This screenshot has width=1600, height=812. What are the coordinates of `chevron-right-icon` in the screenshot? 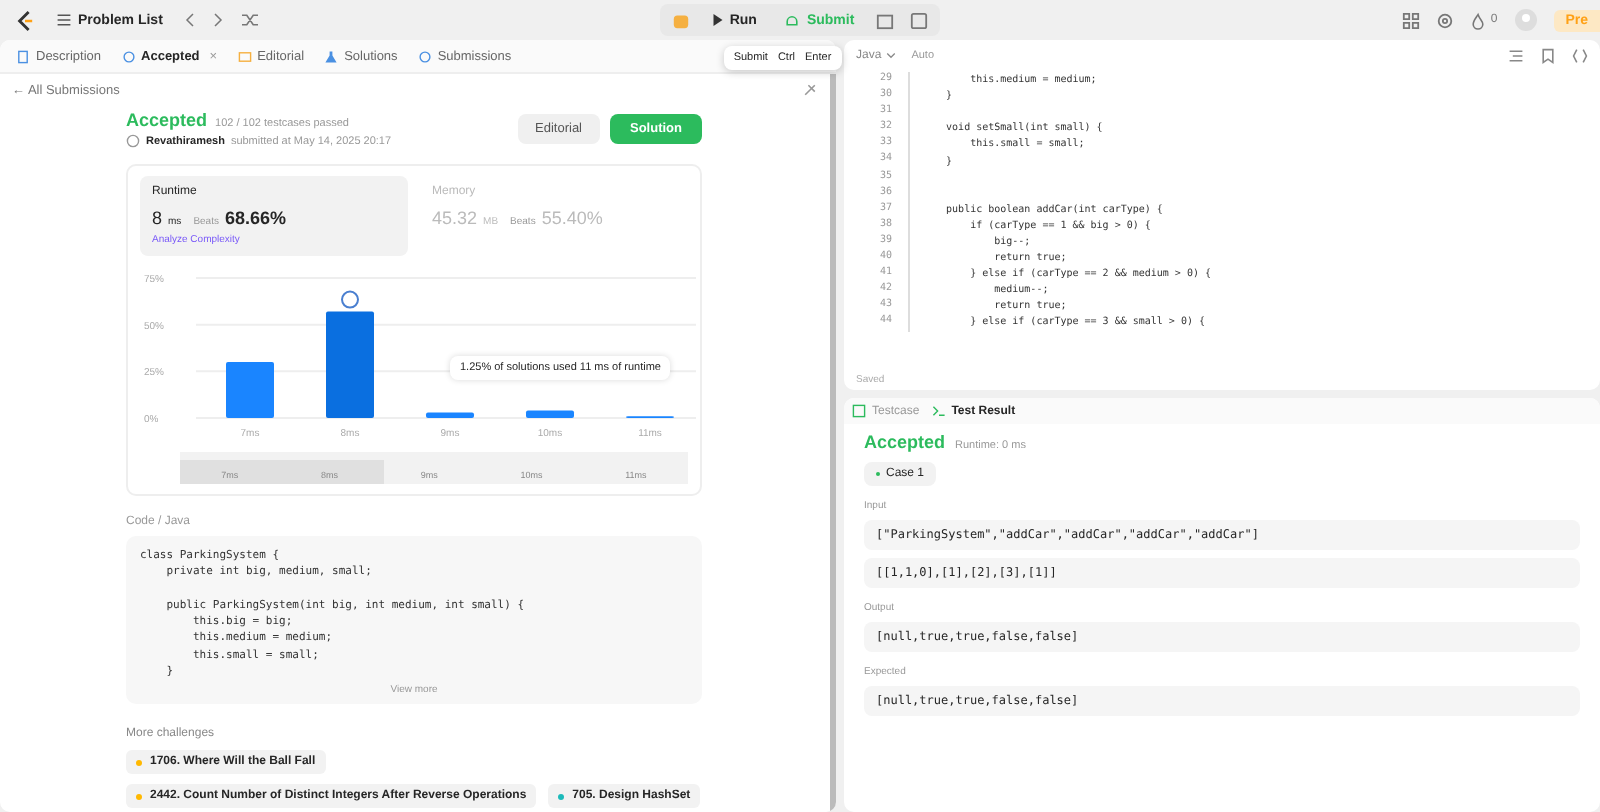 It's located at (218, 20).